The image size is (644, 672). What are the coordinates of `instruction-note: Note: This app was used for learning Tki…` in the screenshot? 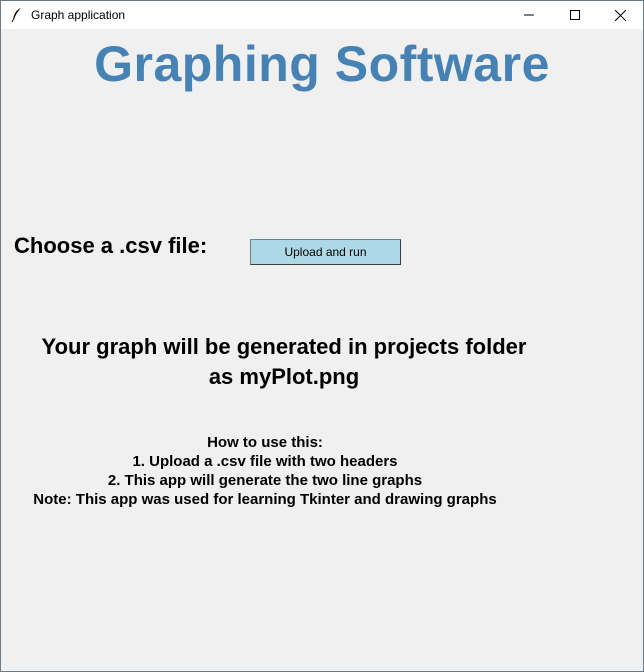 It's located at (265, 499).